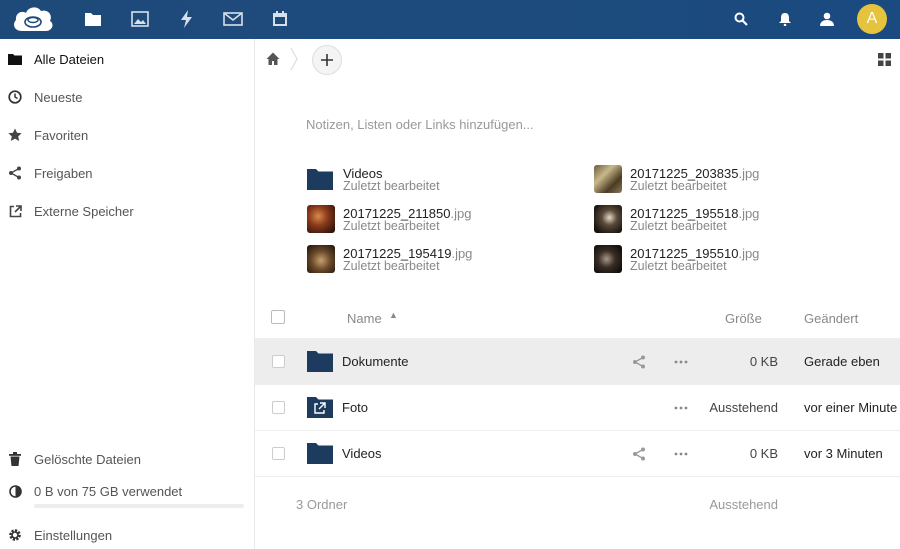 The image size is (900, 549). Describe the element at coordinates (843, 453) in the screenshot. I see `file-modified: vor 3 Minuten` at that location.